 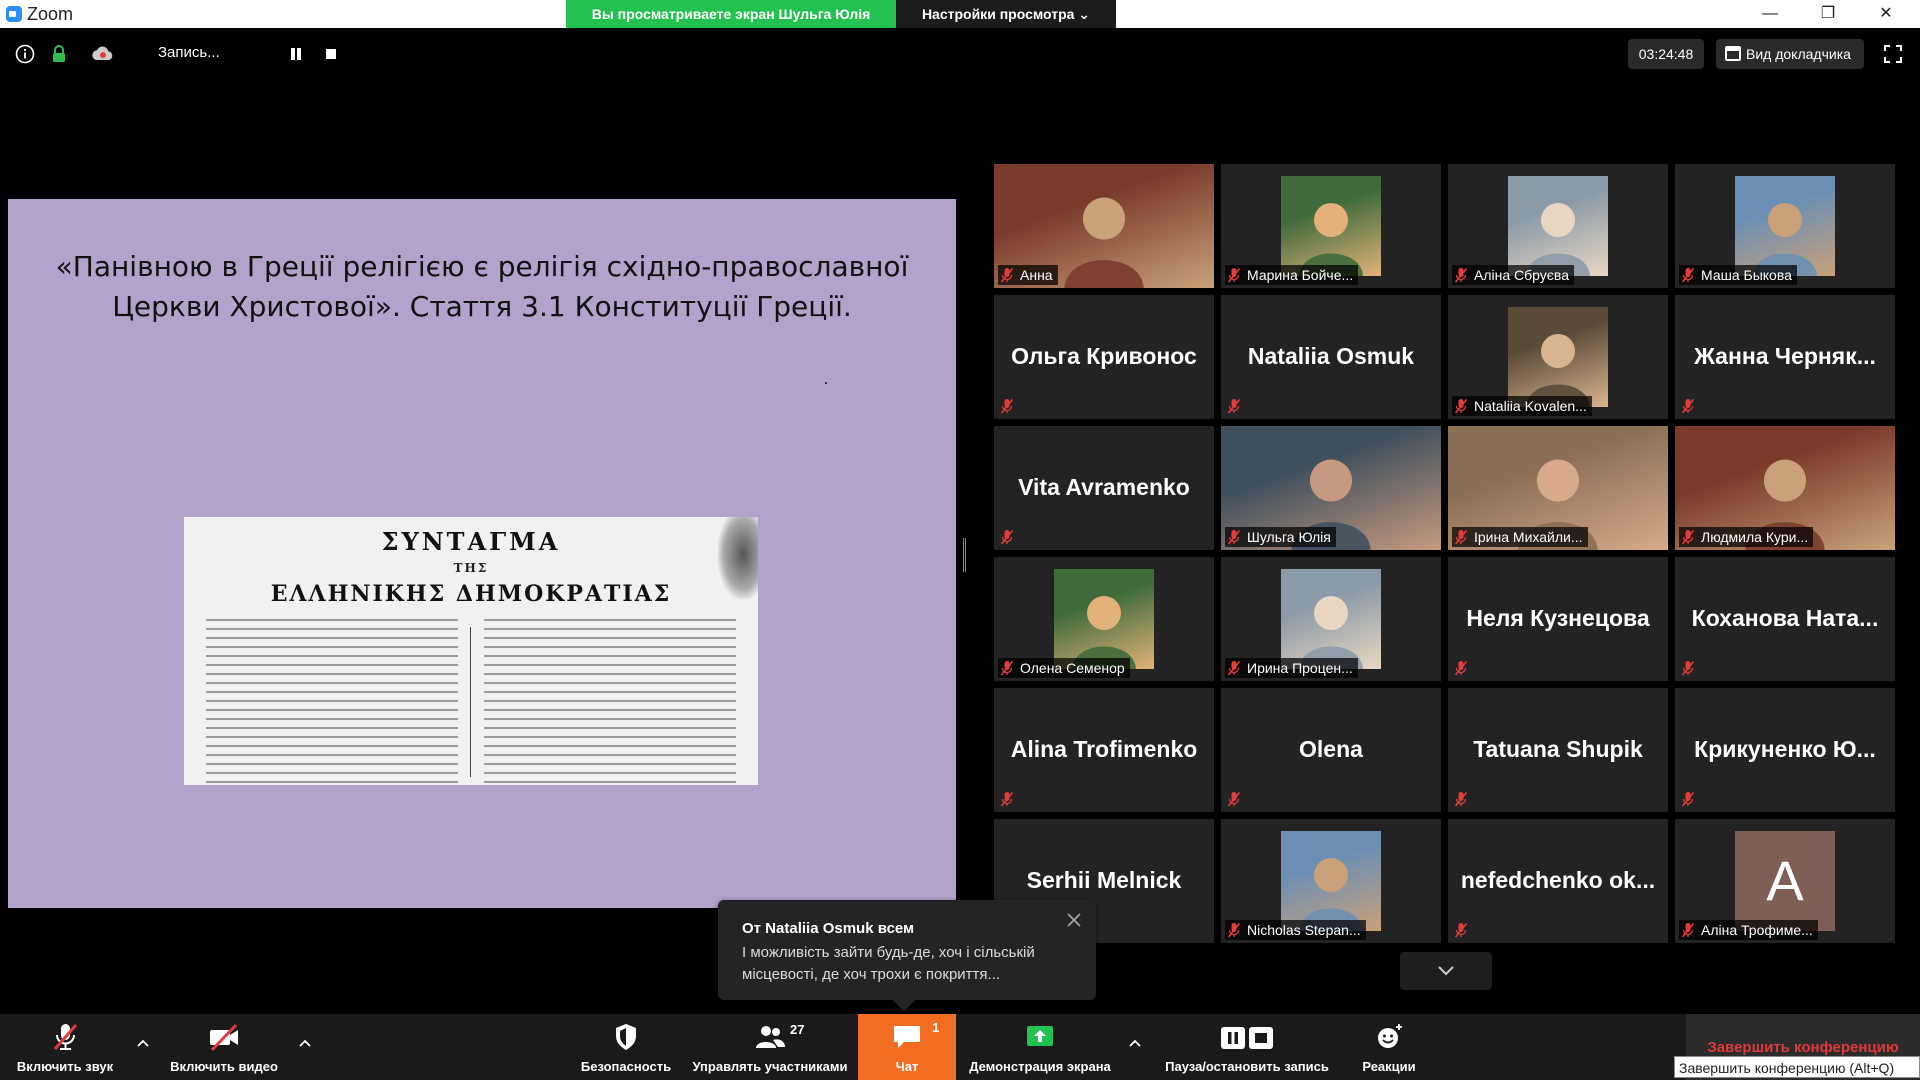 What do you see at coordinates (1893, 54) in the screenshot?
I see `fullscreen-icon` at bounding box center [1893, 54].